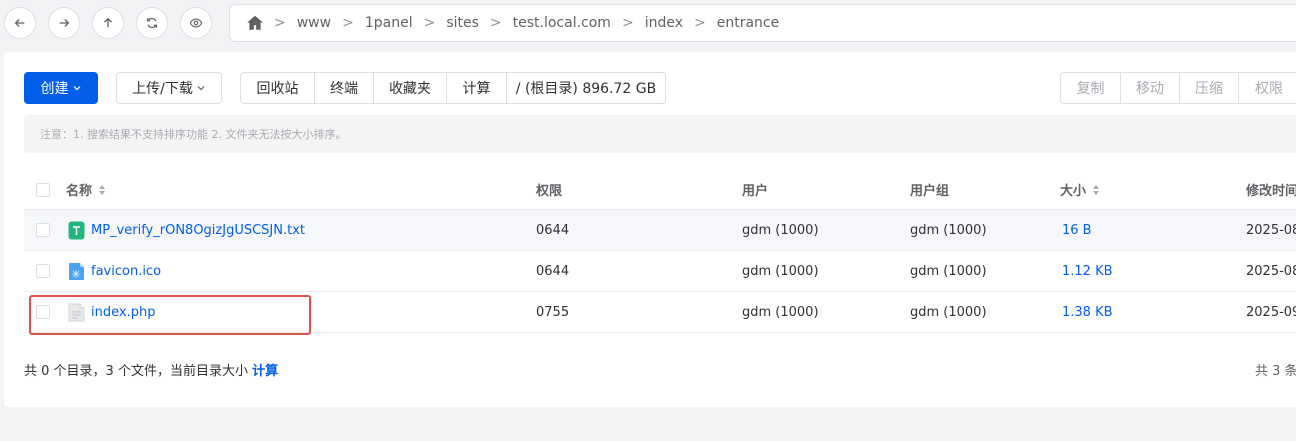 Image resolution: width=1296 pixels, height=441 pixels. I want to click on up-button, so click(108, 23).